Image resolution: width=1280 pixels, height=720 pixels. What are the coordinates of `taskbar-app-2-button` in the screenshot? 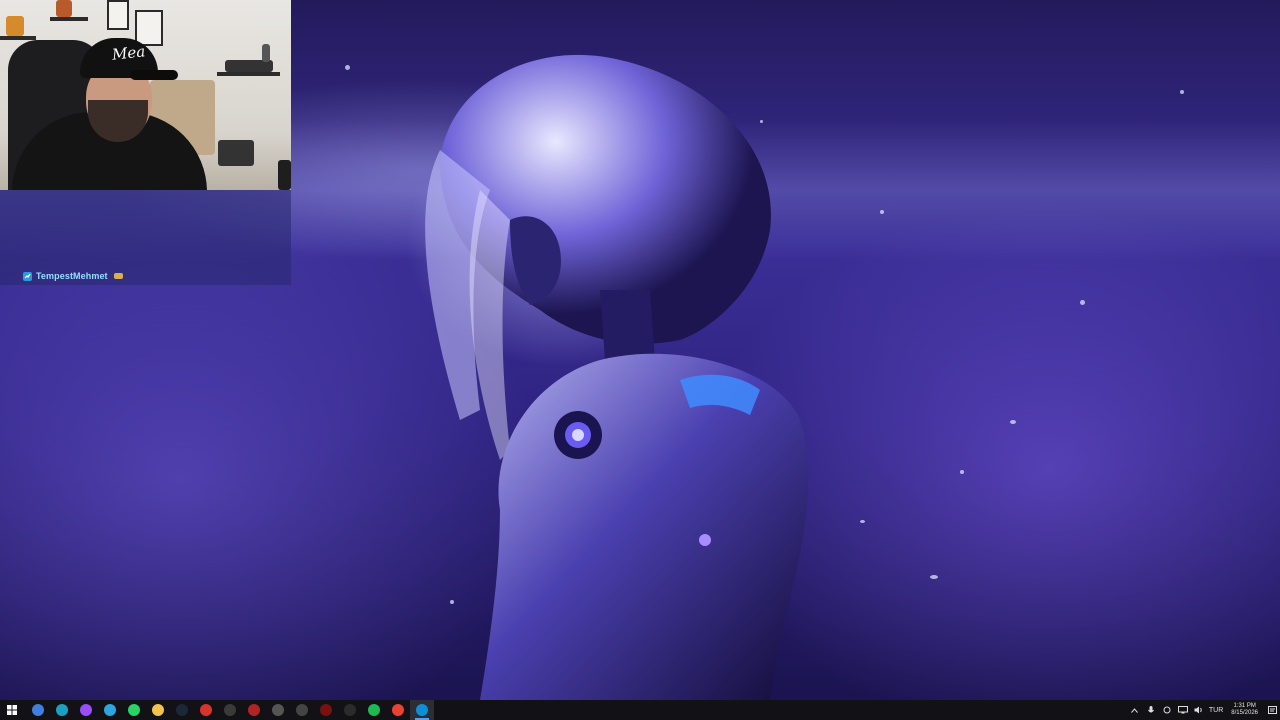 It's located at (62, 710).